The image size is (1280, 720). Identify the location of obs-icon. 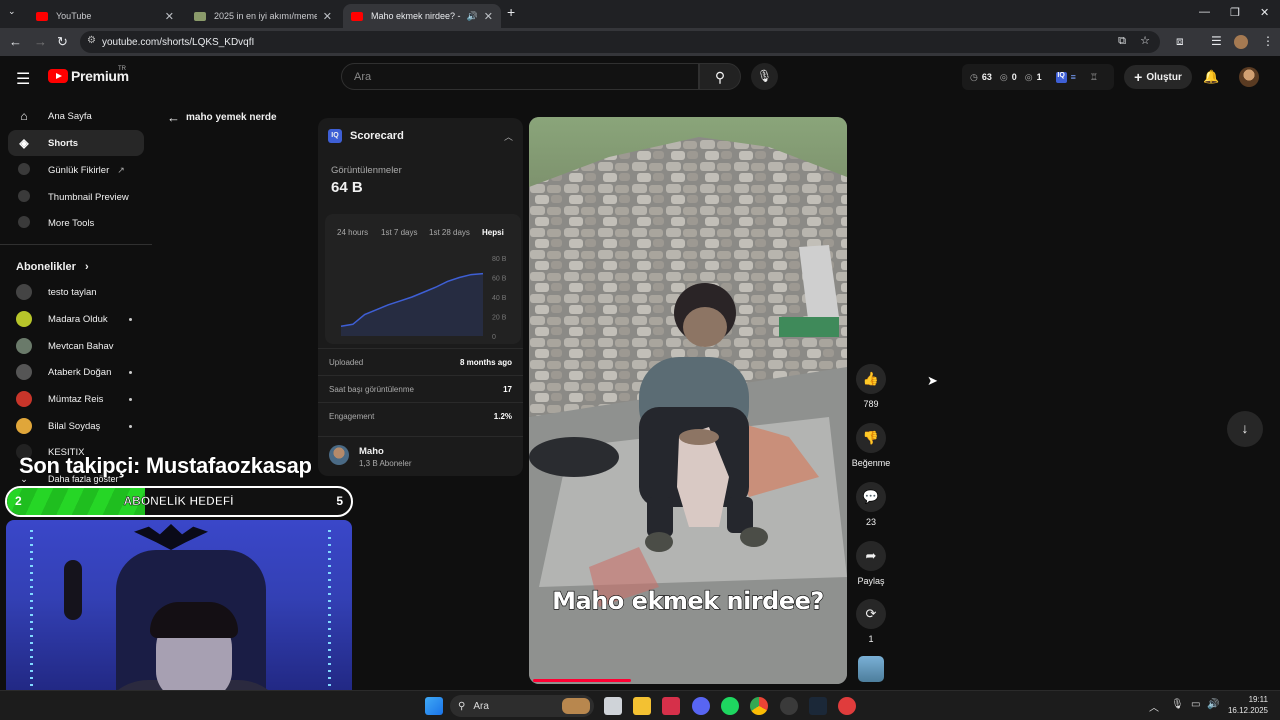
(789, 706).